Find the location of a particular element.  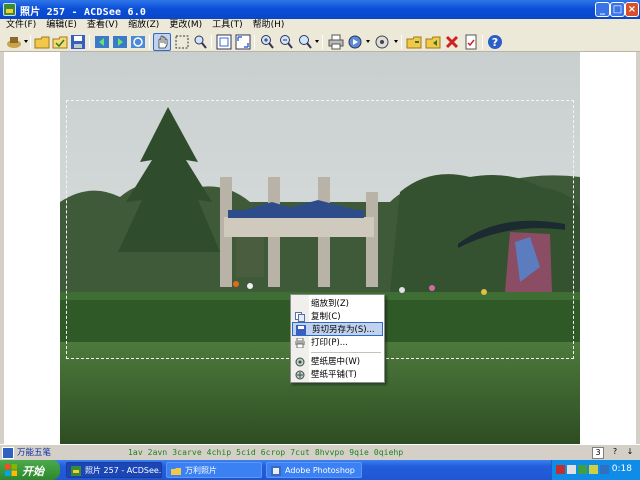

ime-name: 万能五笔 is located at coordinates (34, 453).